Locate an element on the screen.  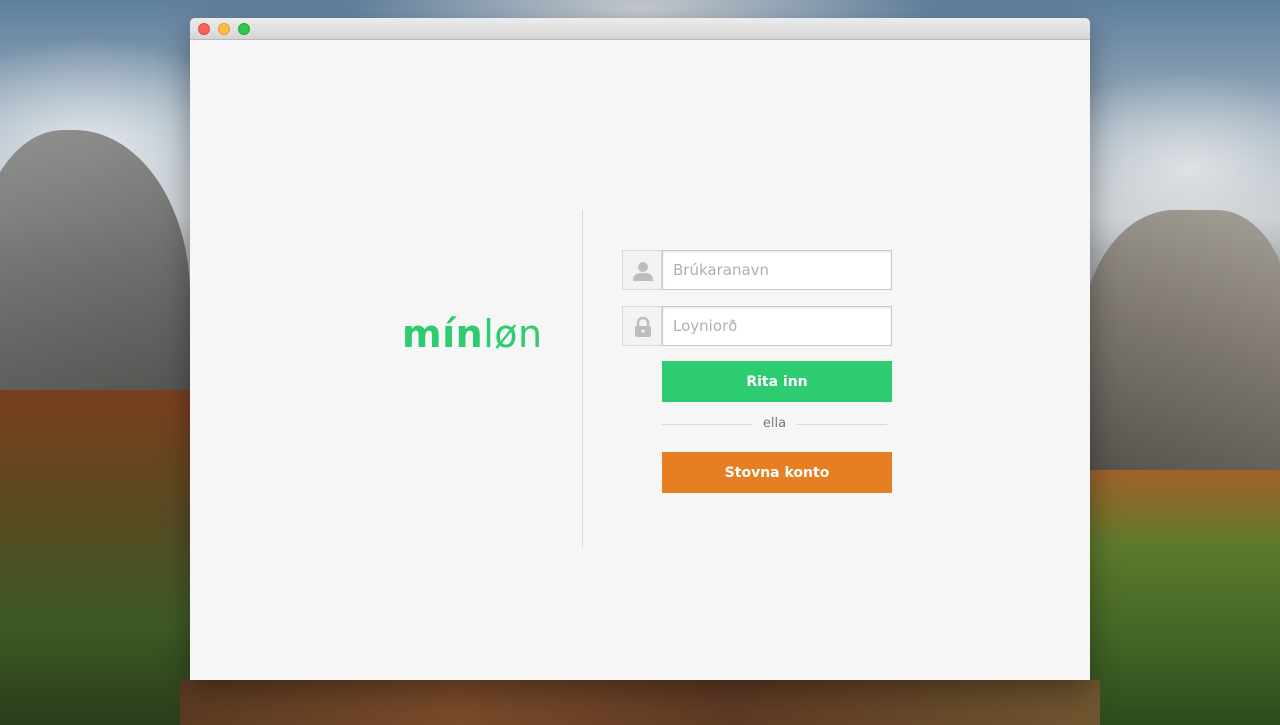
password-field is located at coordinates (757, 326).